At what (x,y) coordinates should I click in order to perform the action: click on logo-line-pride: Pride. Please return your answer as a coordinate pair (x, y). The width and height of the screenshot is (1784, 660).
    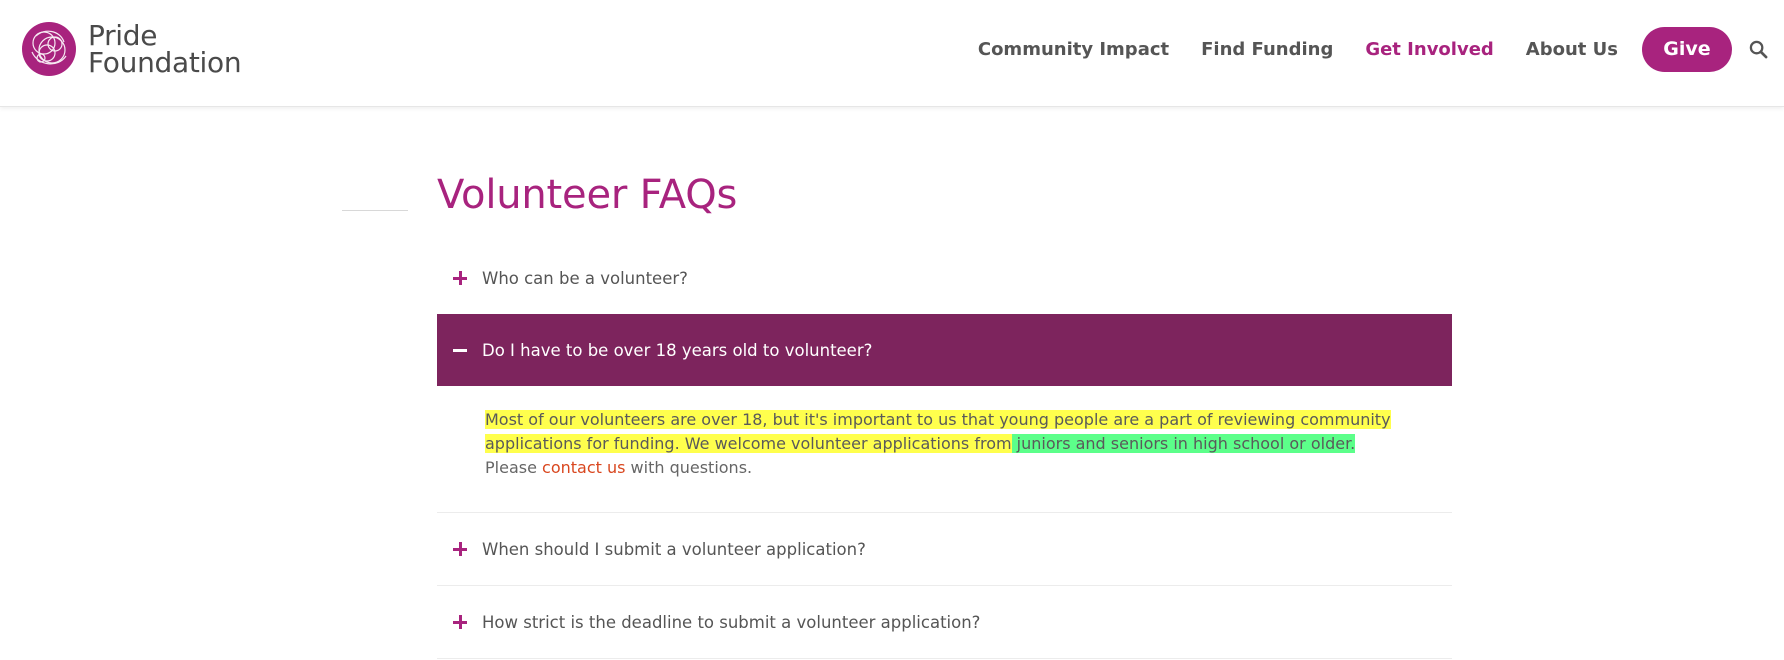
    Looking at the image, I should click on (123, 35).